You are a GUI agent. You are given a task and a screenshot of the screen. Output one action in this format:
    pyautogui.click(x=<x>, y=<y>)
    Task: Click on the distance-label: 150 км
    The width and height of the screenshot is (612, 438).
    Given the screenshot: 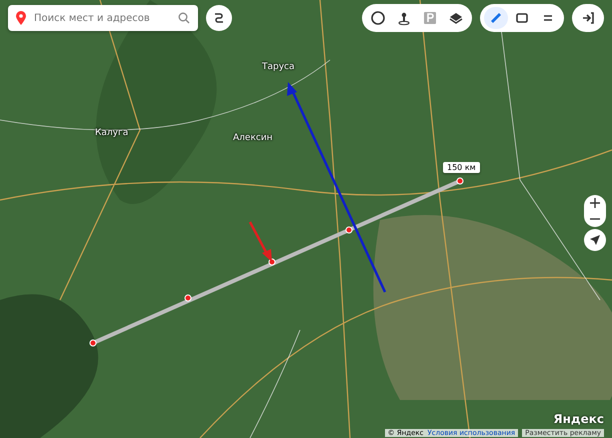 What is the action you would take?
    pyautogui.click(x=461, y=167)
    